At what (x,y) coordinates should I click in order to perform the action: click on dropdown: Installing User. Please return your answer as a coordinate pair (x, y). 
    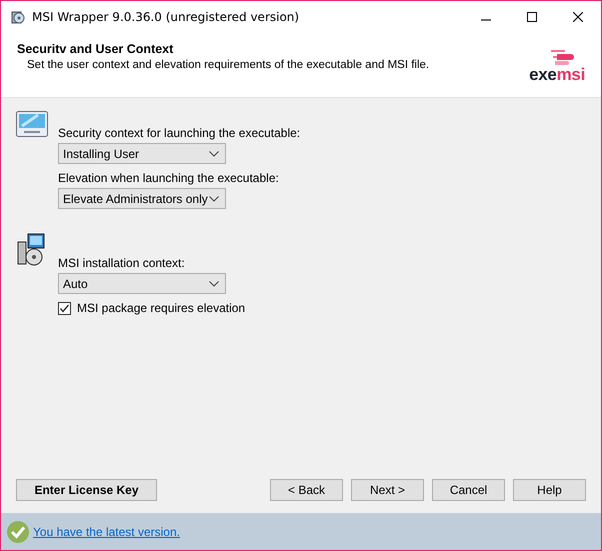
    Looking at the image, I should click on (142, 153).